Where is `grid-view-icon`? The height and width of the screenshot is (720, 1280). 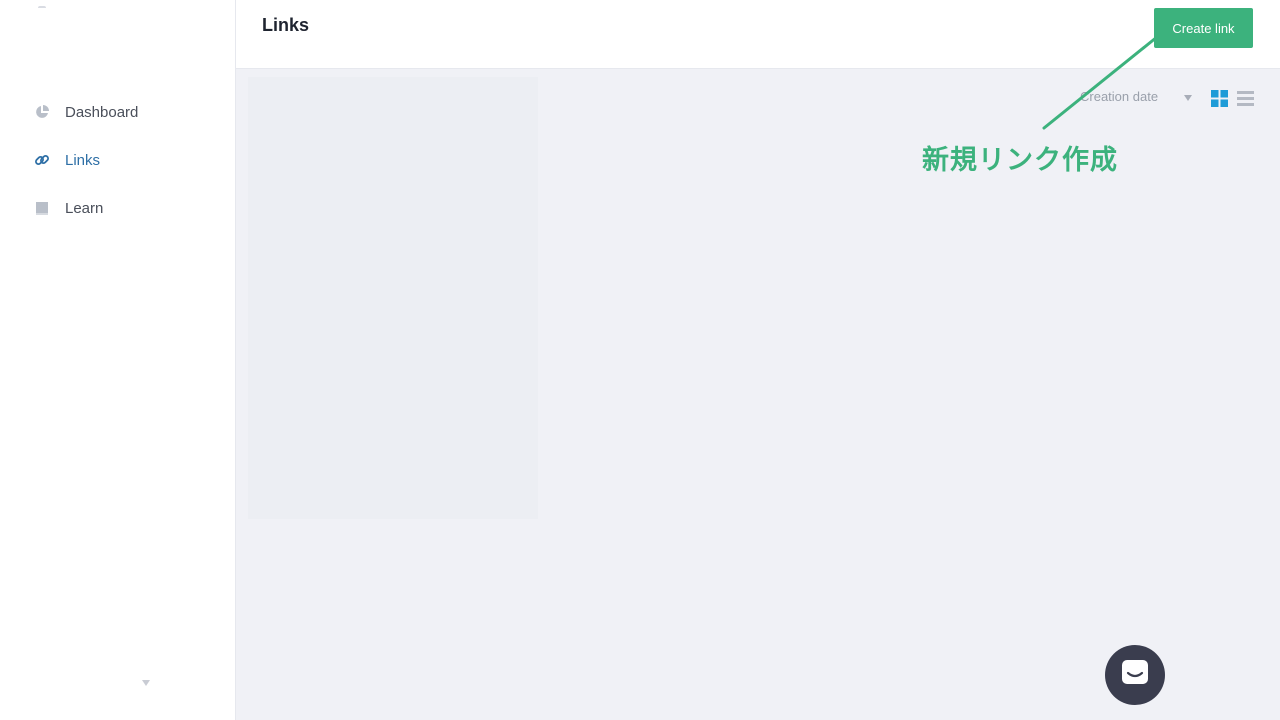 grid-view-icon is located at coordinates (1219, 98).